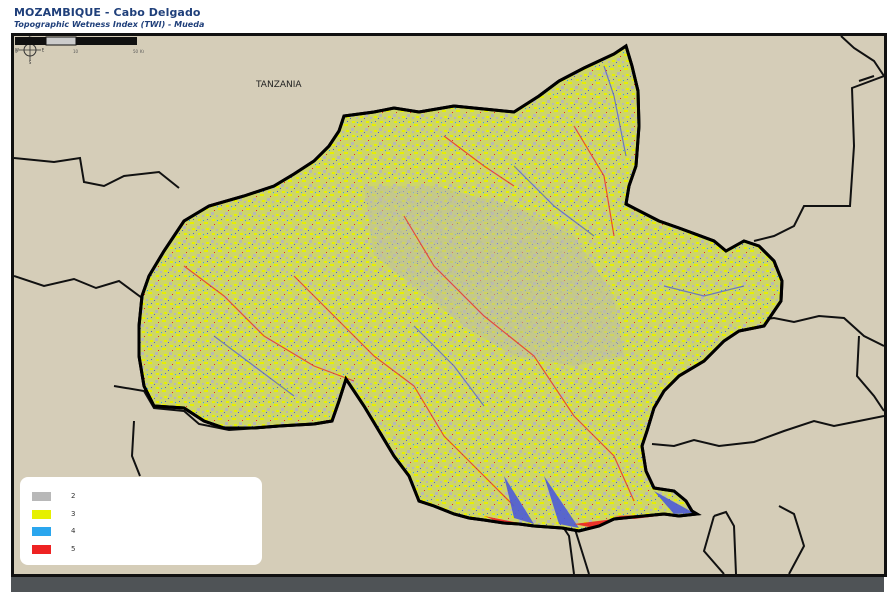 The height and width of the screenshot is (596, 895). Describe the element at coordinates (30, 62) in the screenshot. I see `south-label: S` at that location.